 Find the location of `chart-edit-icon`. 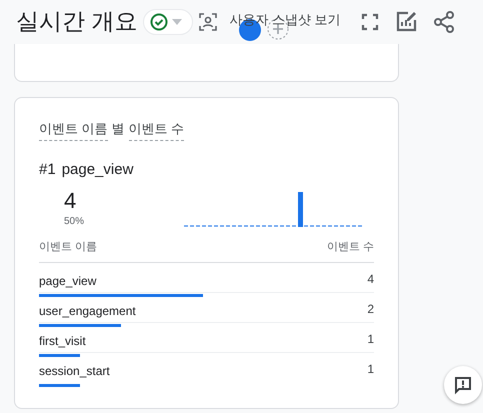

chart-edit-icon is located at coordinates (406, 22).